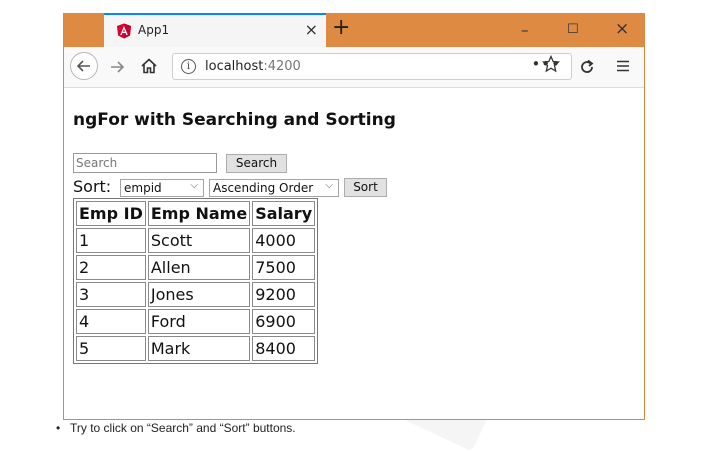  What do you see at coordinates (111, 240) in the screenshot?
I see `cell-emp-id: 1` at bounding box center [111, 240].